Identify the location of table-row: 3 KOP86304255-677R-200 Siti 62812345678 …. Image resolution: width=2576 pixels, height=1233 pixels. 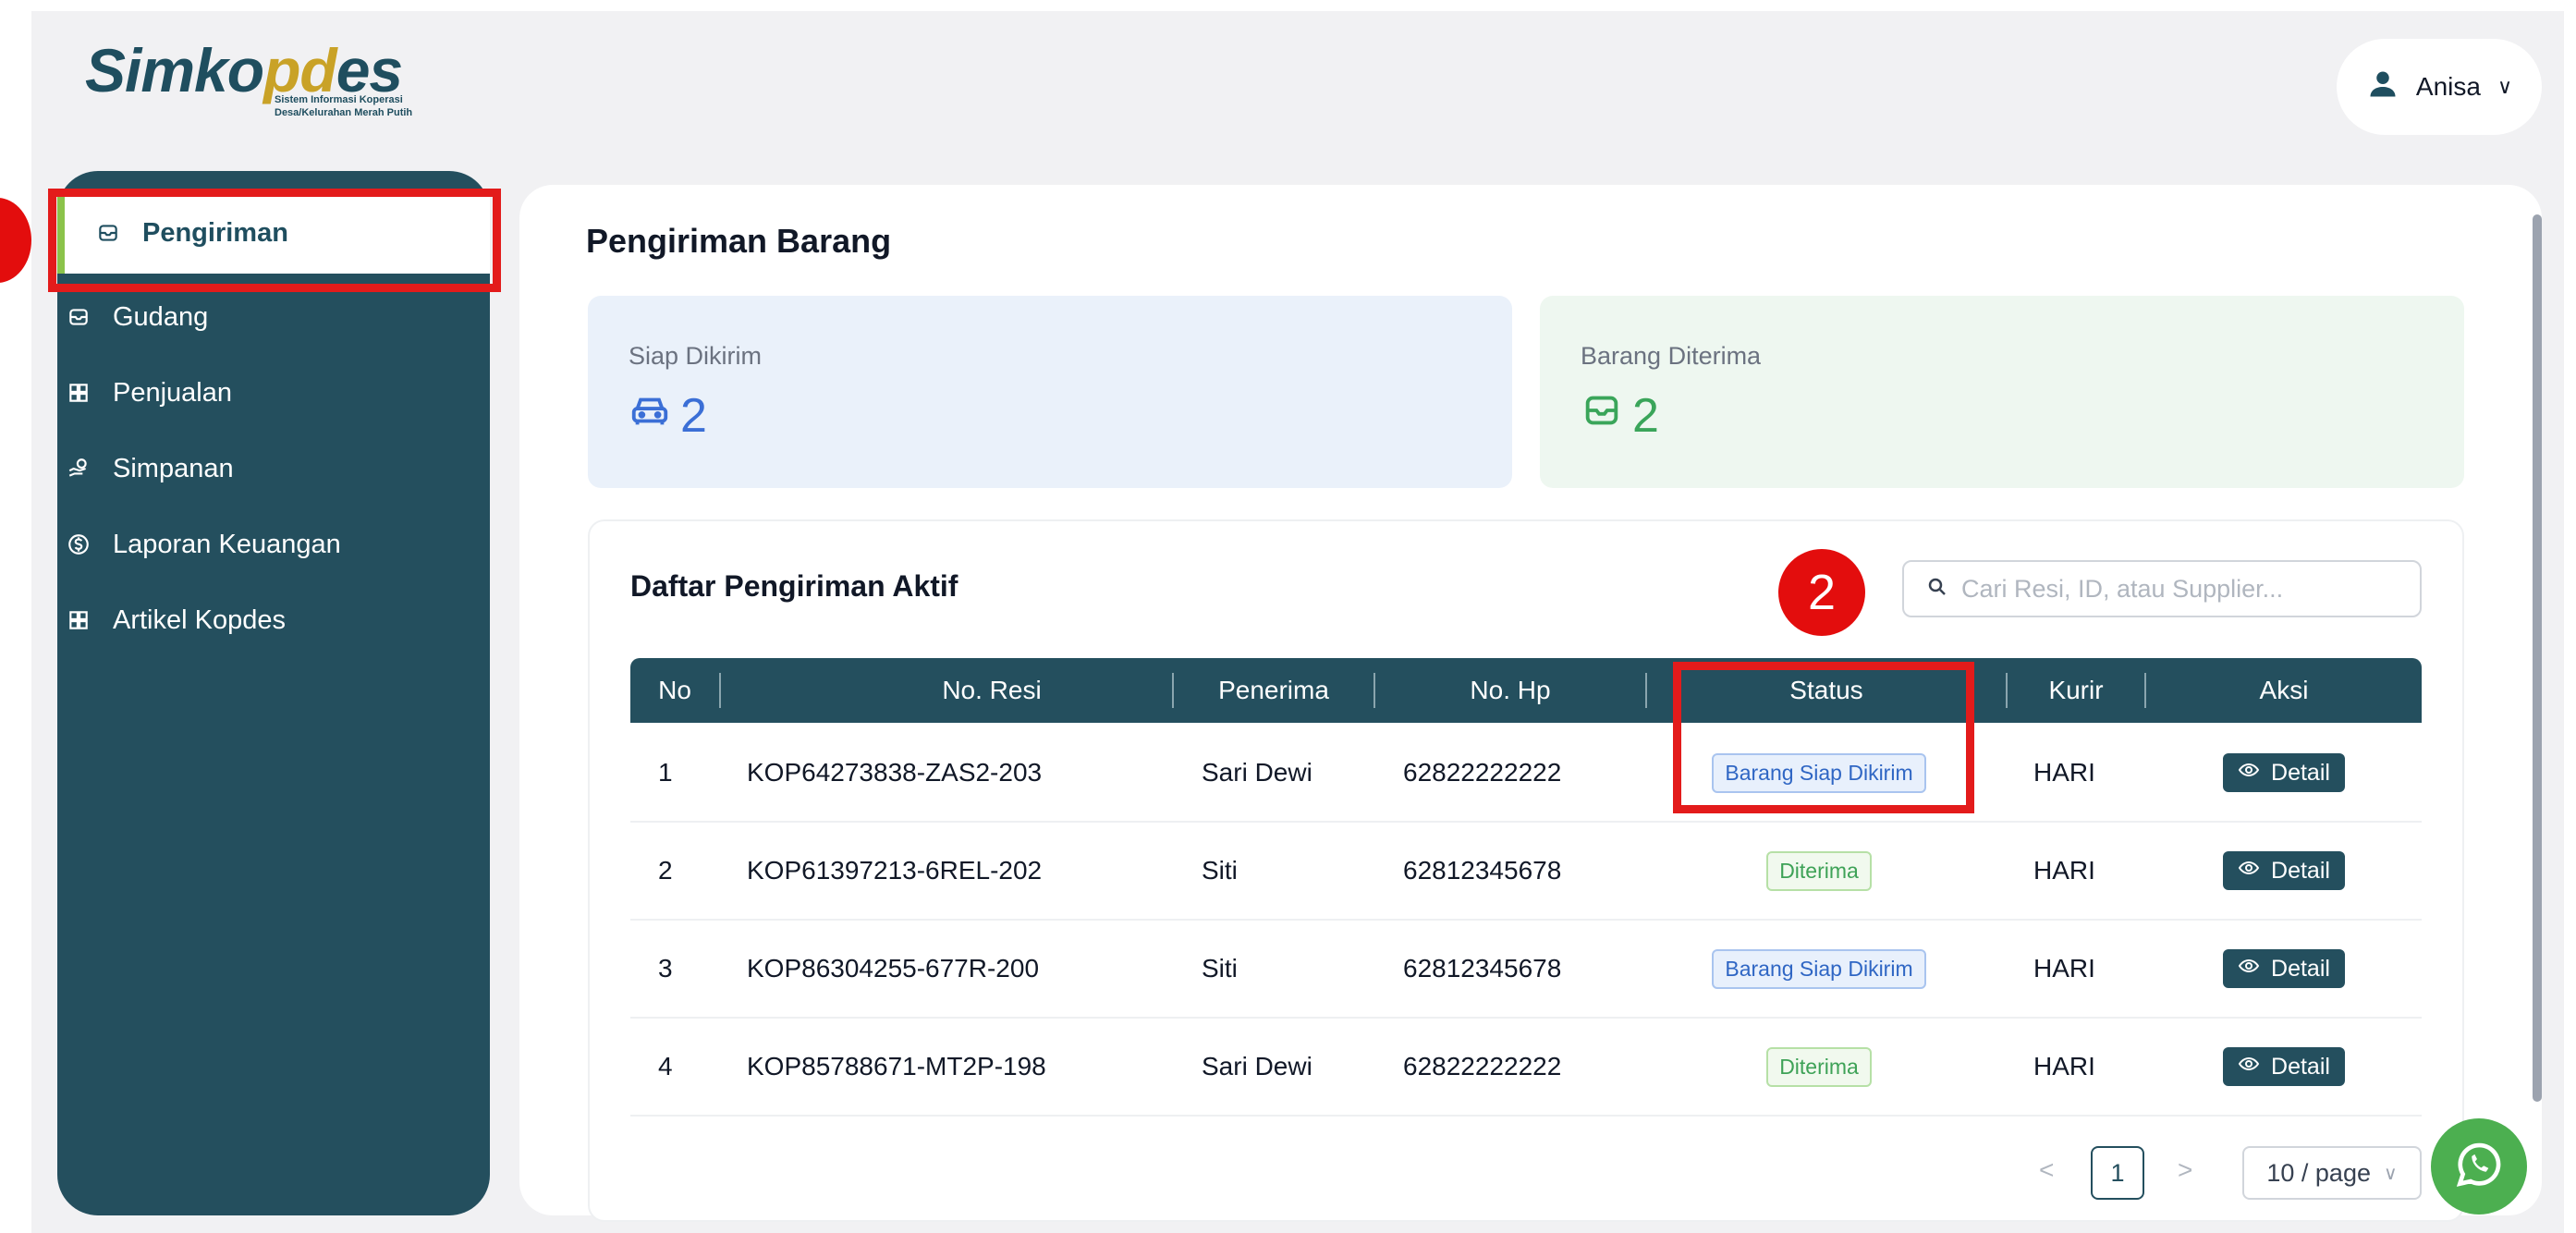
(1526, 970).